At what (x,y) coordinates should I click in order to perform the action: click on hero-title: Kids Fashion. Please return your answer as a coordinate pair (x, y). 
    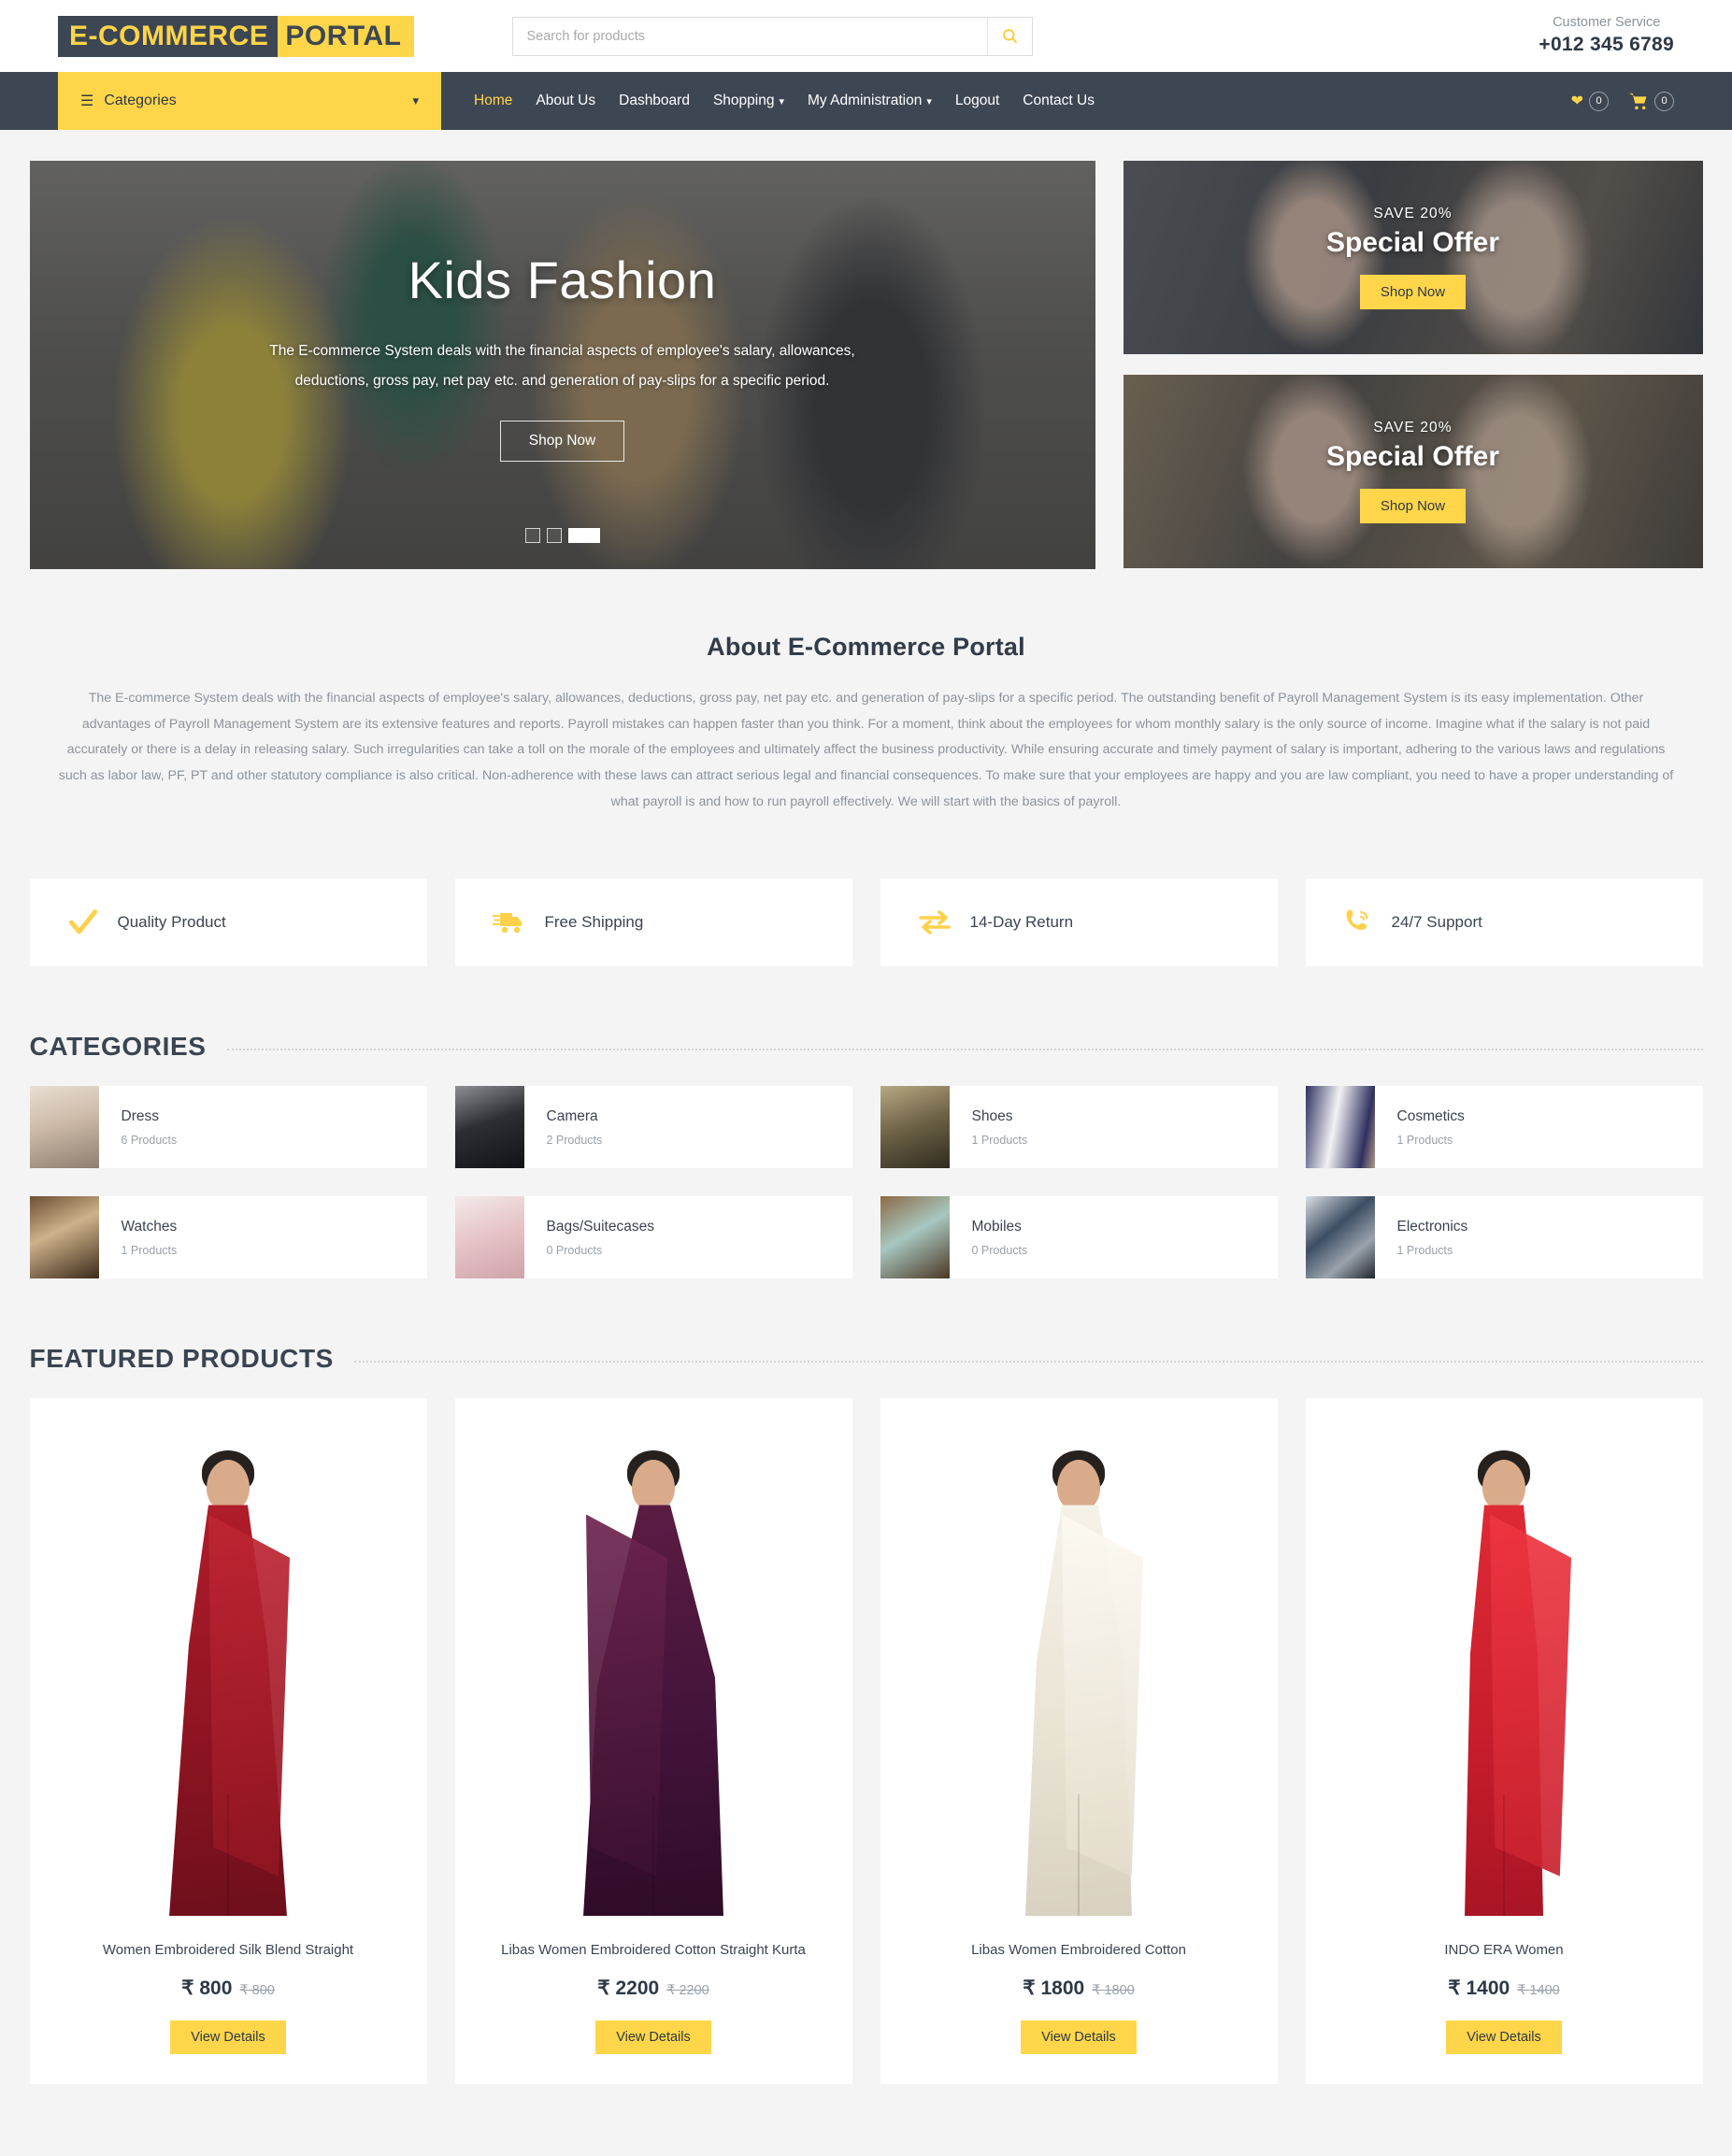
    Looking at the image, I should click on (562, 280).